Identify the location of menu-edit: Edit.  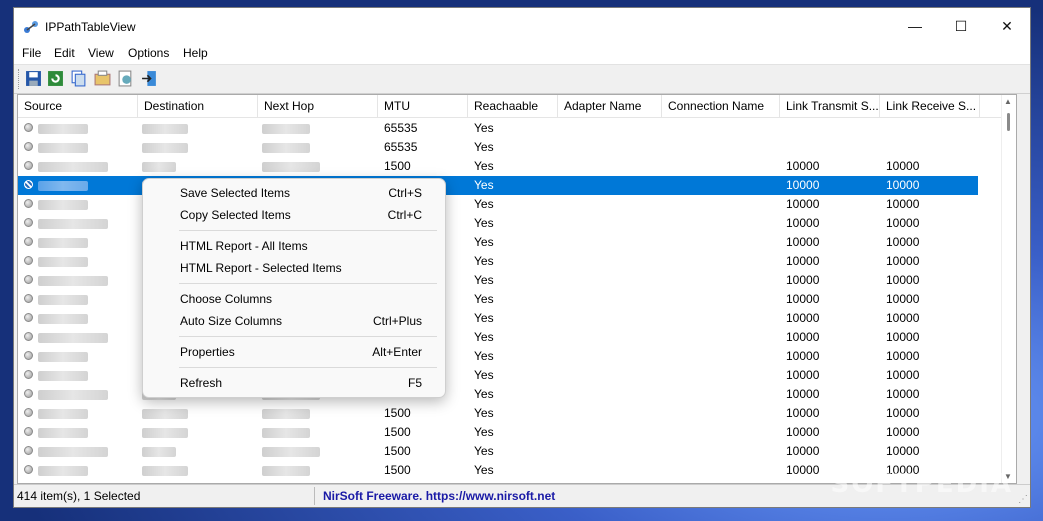
(64, 53).